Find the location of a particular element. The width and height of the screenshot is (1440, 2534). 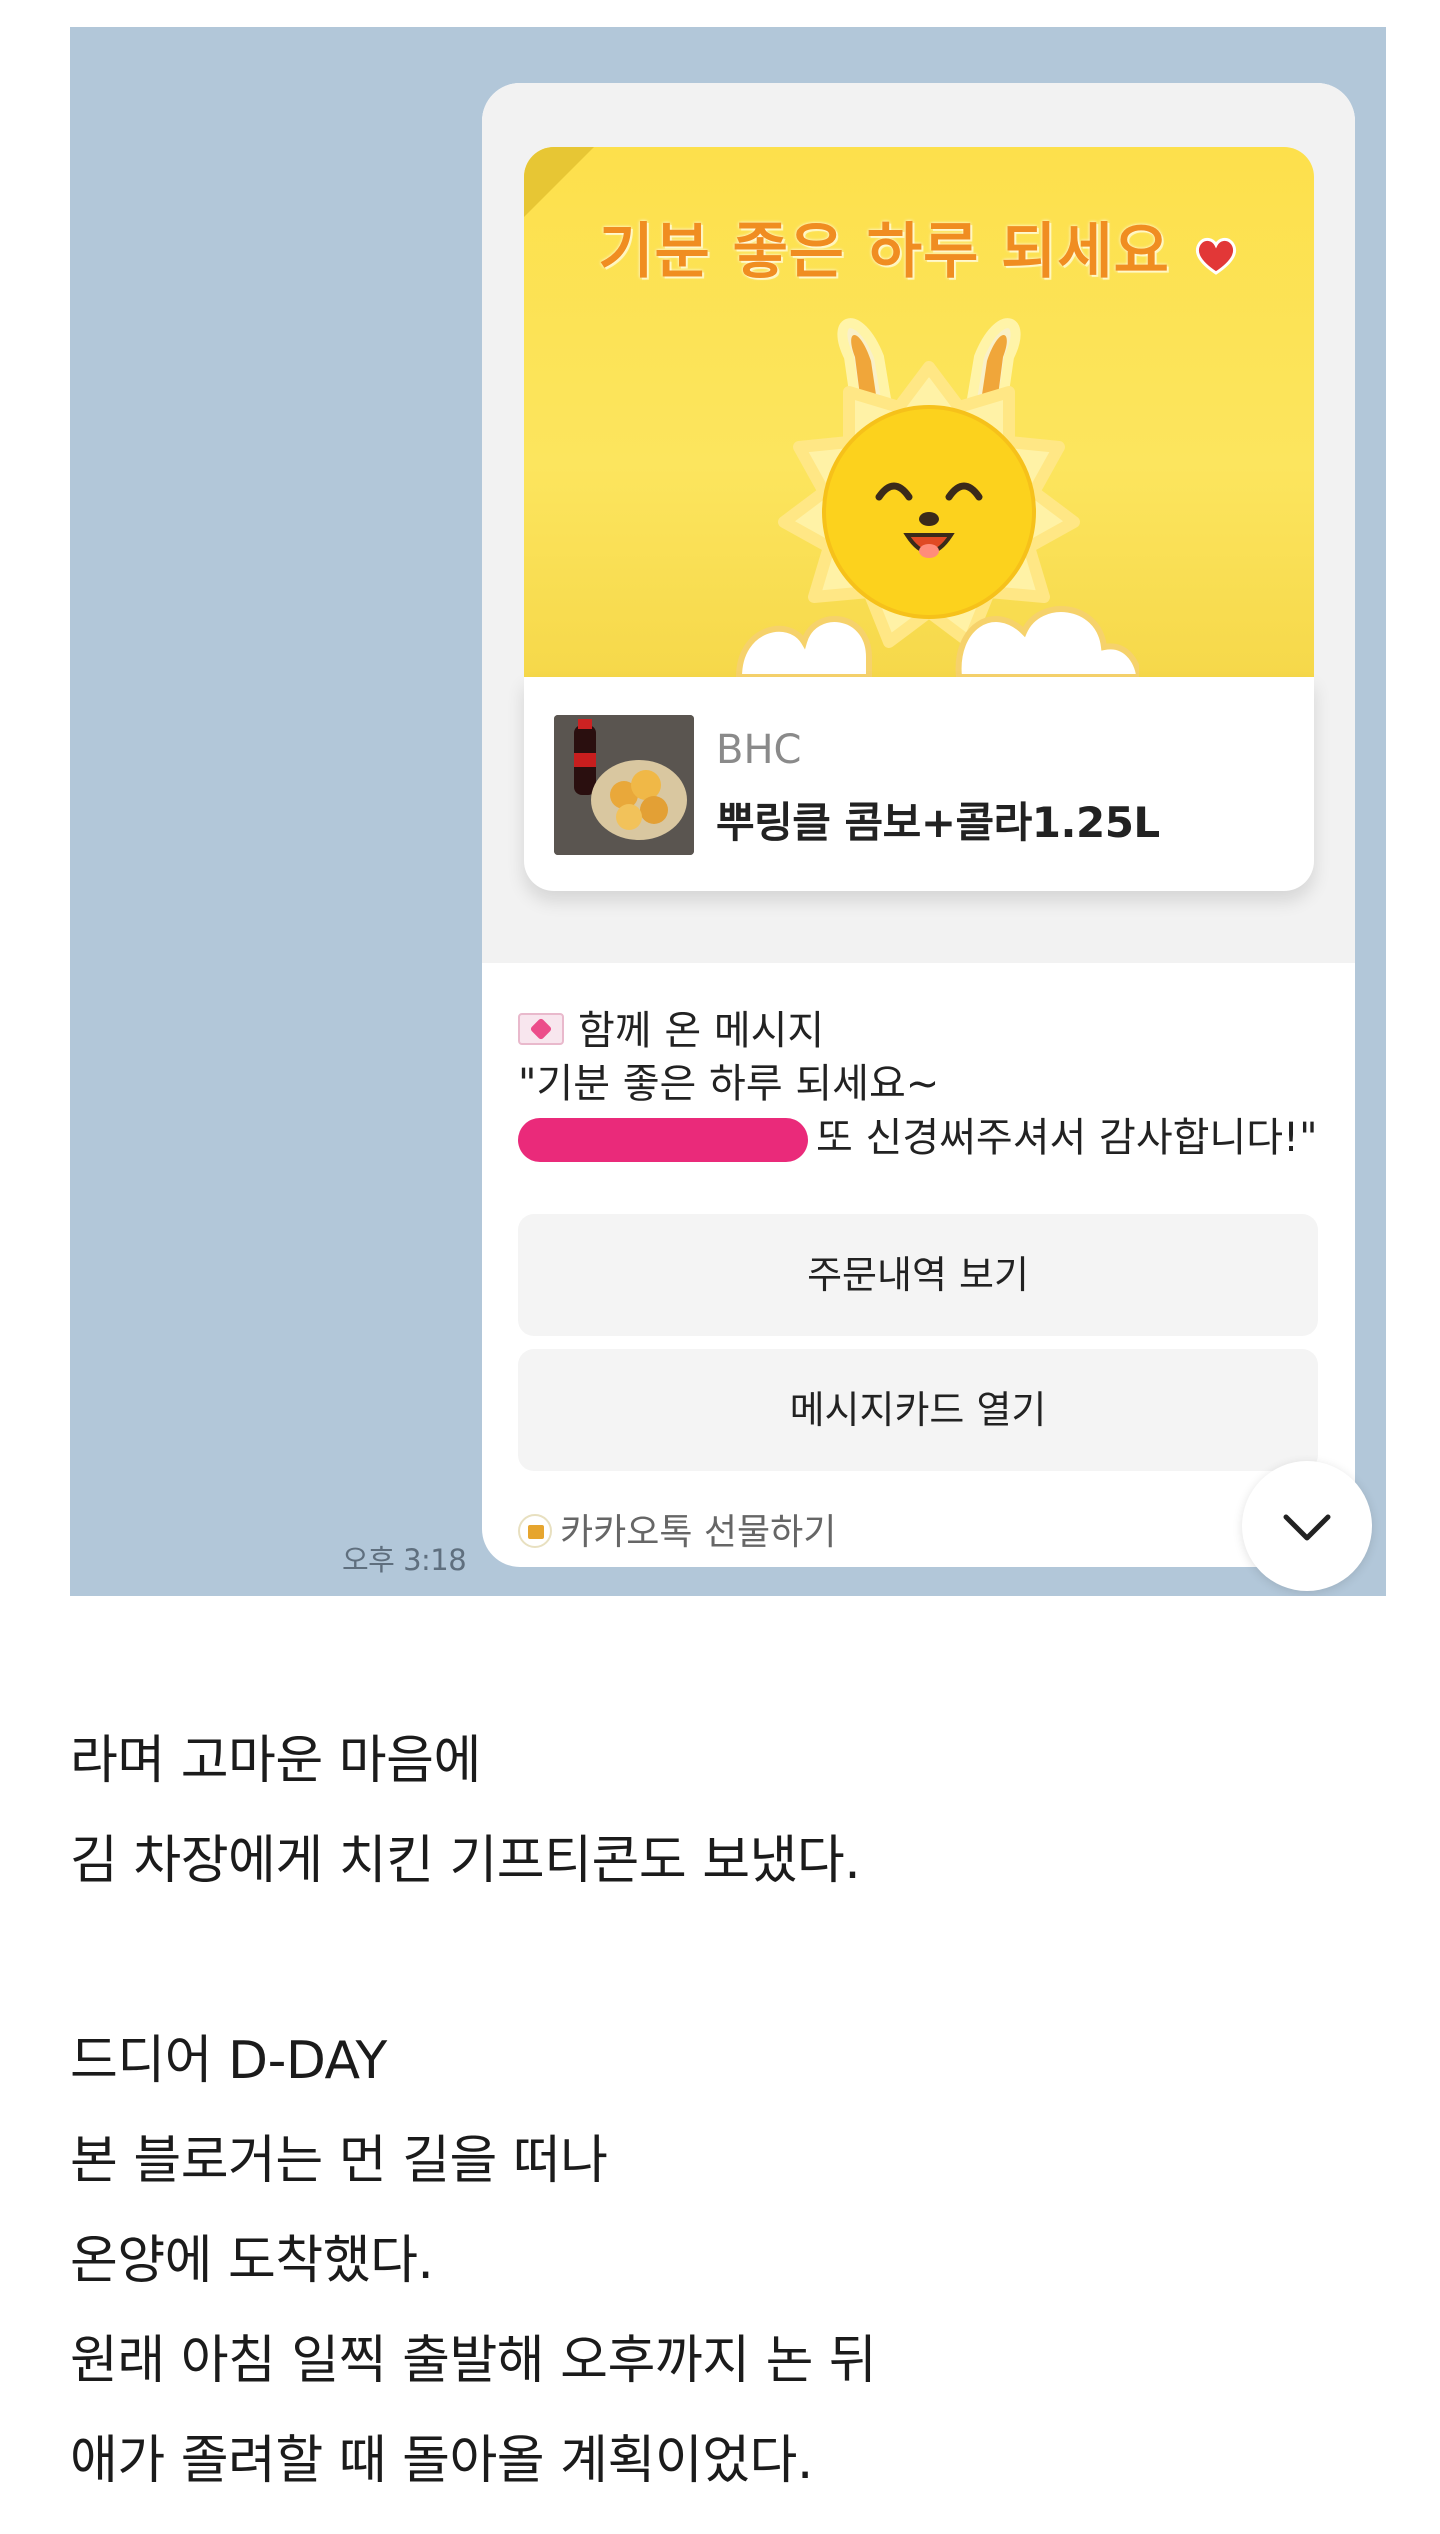

open-message-card-button: 메시지카드 열기 is located at coordinates (918, 1410).